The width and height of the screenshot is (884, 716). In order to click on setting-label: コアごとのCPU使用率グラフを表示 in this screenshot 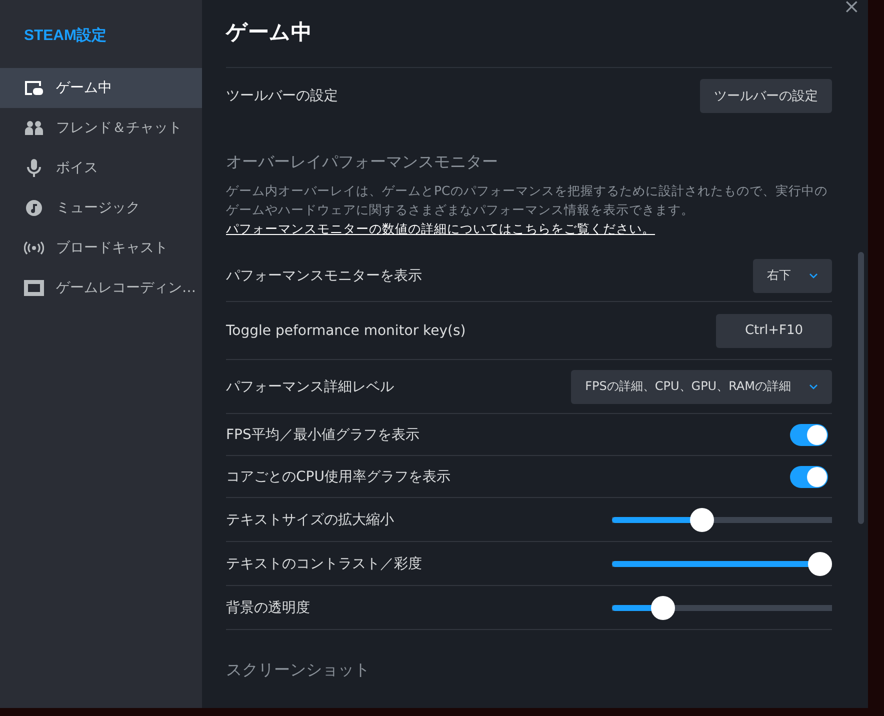, I will do `click(338, 477)`.